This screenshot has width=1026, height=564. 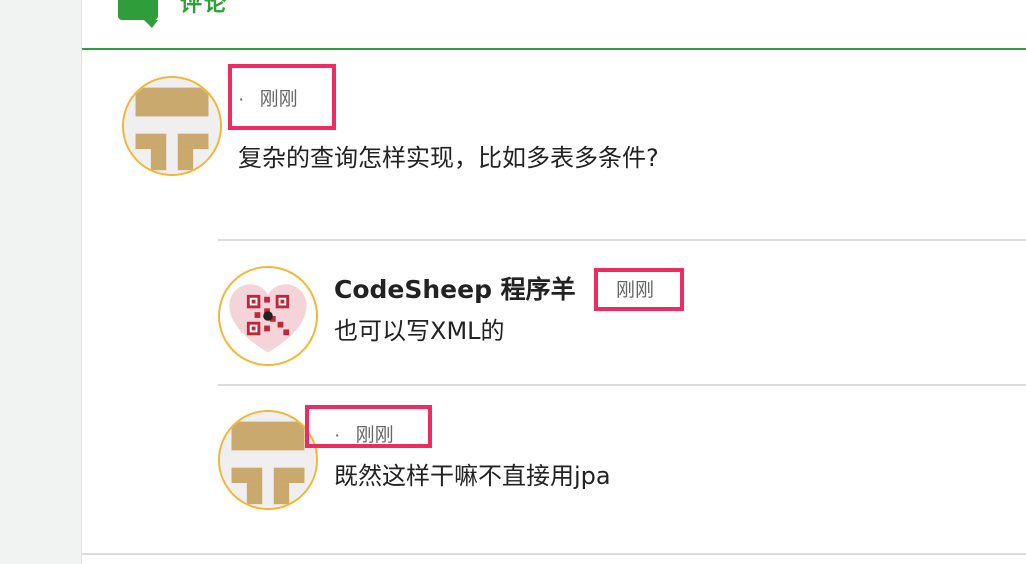 What do you see at coordinates (41, 282) in the screenshot?
I see `left-gutter` at bounding box center [41, 282].